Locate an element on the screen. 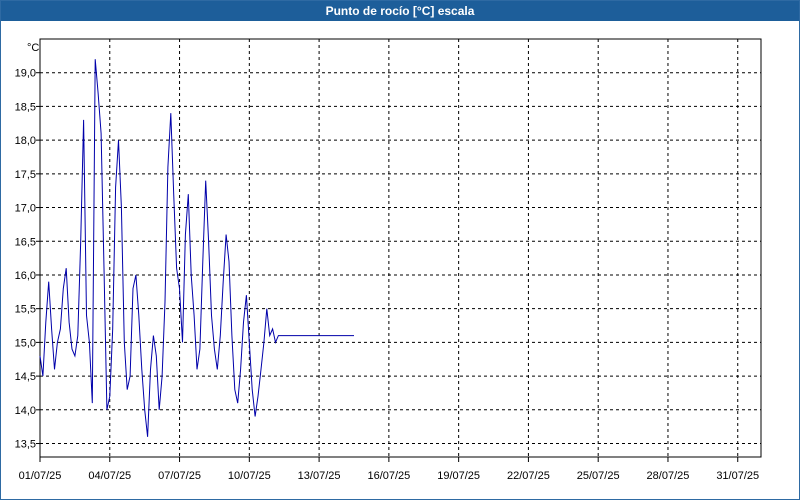 Image resolution: width=800 pixels, height=504 pixels. y-tick-label: 15,5 is located at coordinates (25, 310).